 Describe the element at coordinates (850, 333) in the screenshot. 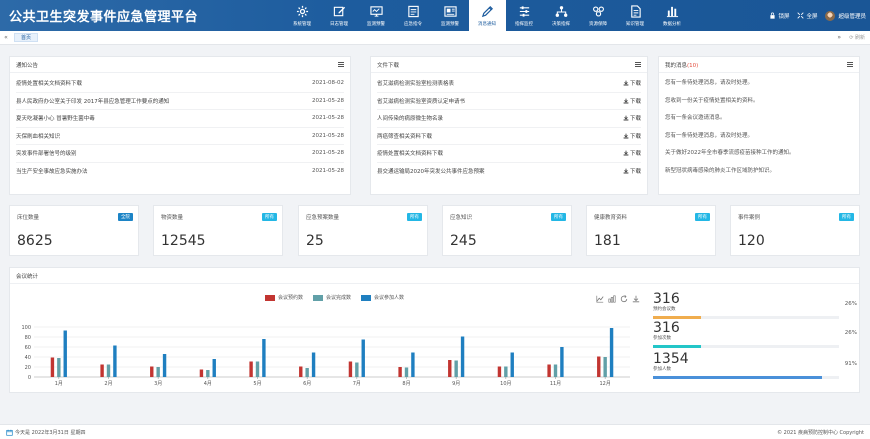

I see `kpi-percent: 26%` at that location.